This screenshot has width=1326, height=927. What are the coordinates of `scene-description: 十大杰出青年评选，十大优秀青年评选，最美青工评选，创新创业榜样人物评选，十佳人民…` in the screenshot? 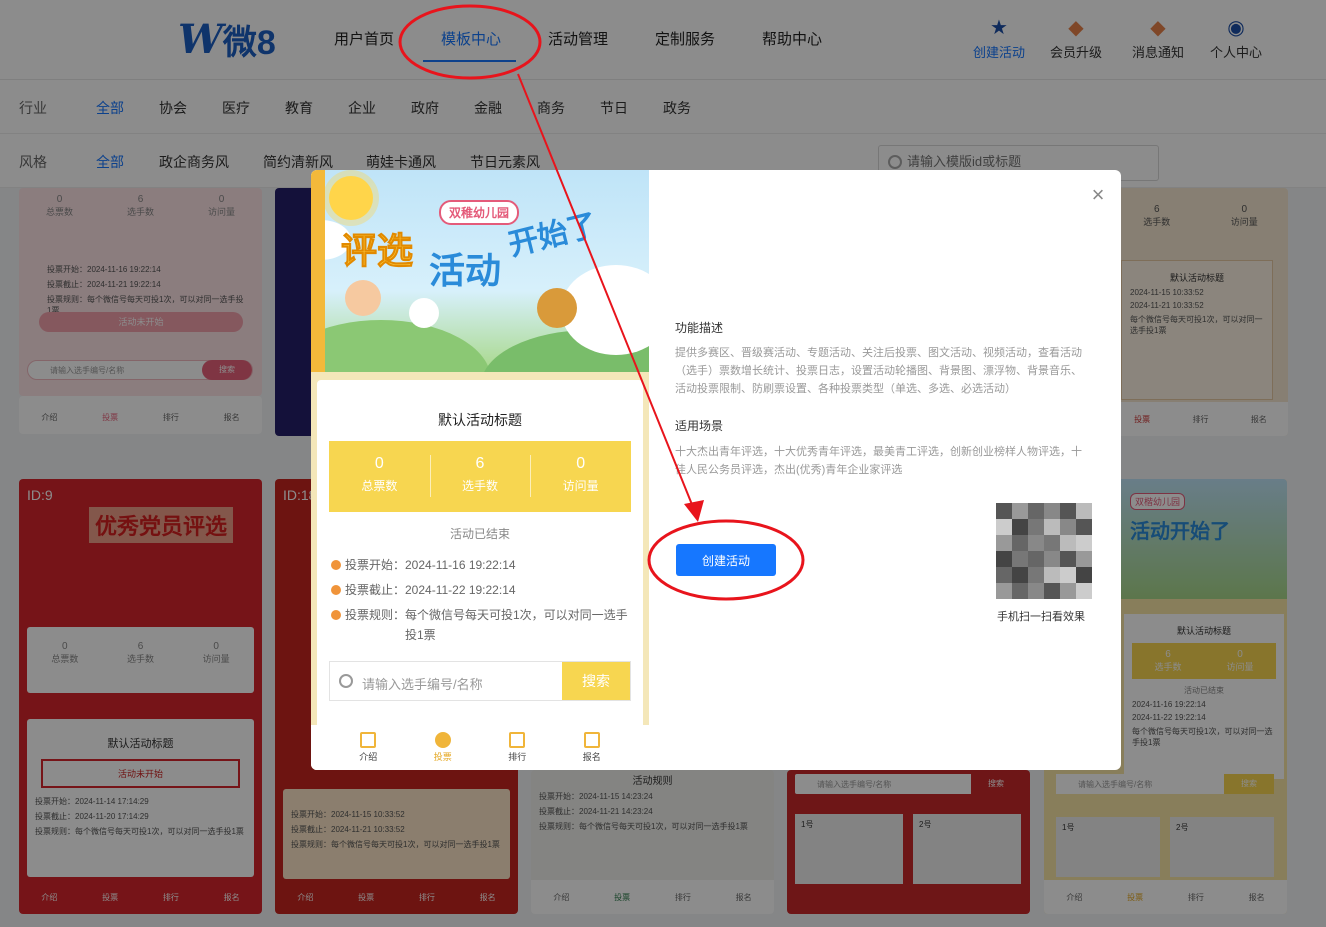 It's located at (878, 461).